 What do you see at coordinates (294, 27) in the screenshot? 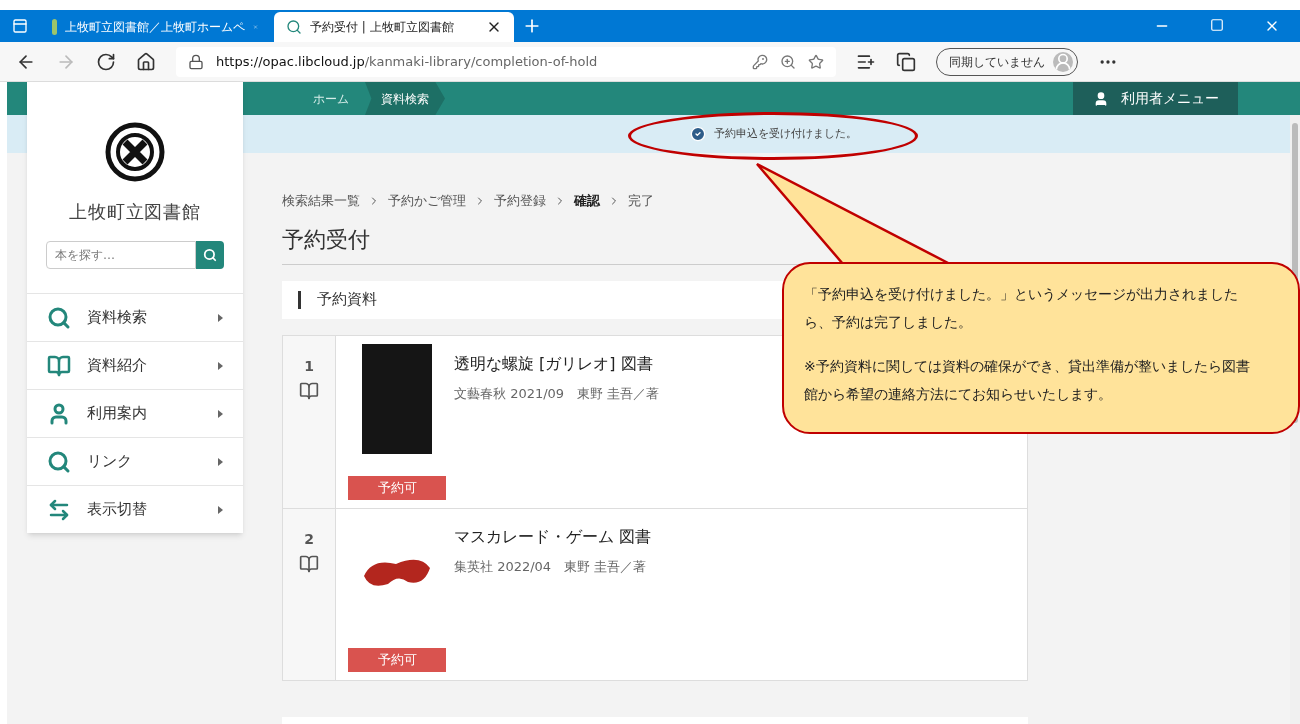
I see `library-icon` at bounding box center [294, 27].